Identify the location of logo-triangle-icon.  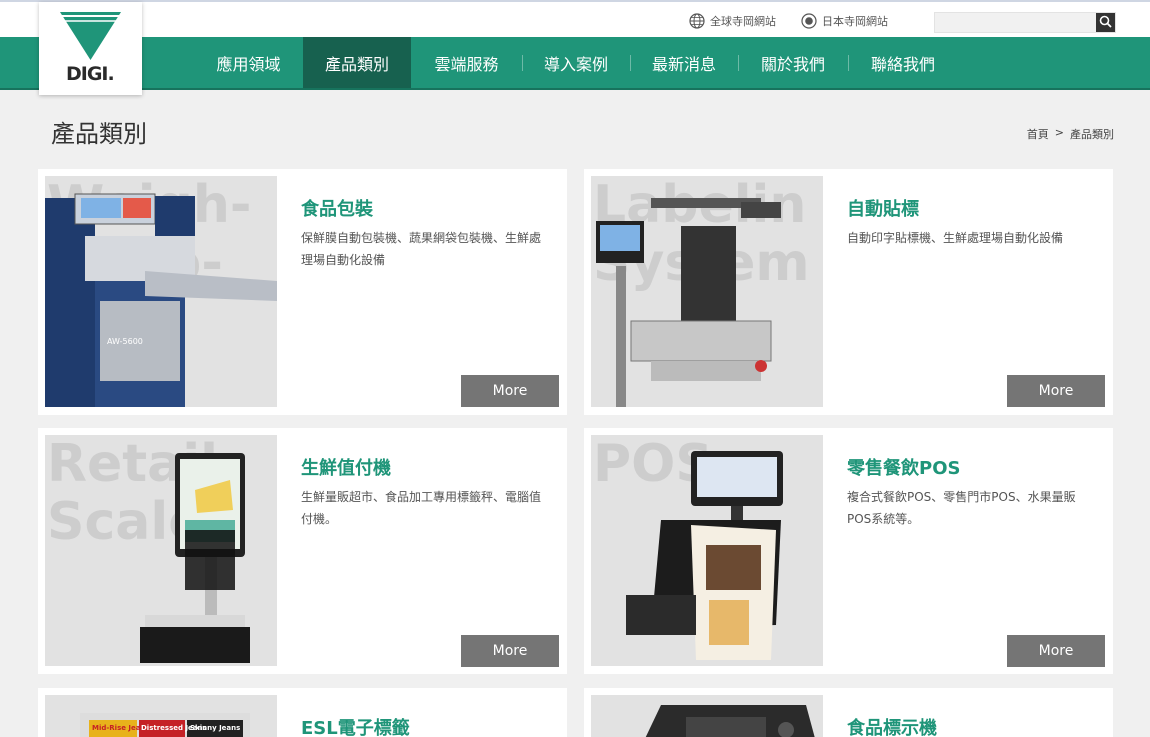
(90, 36).